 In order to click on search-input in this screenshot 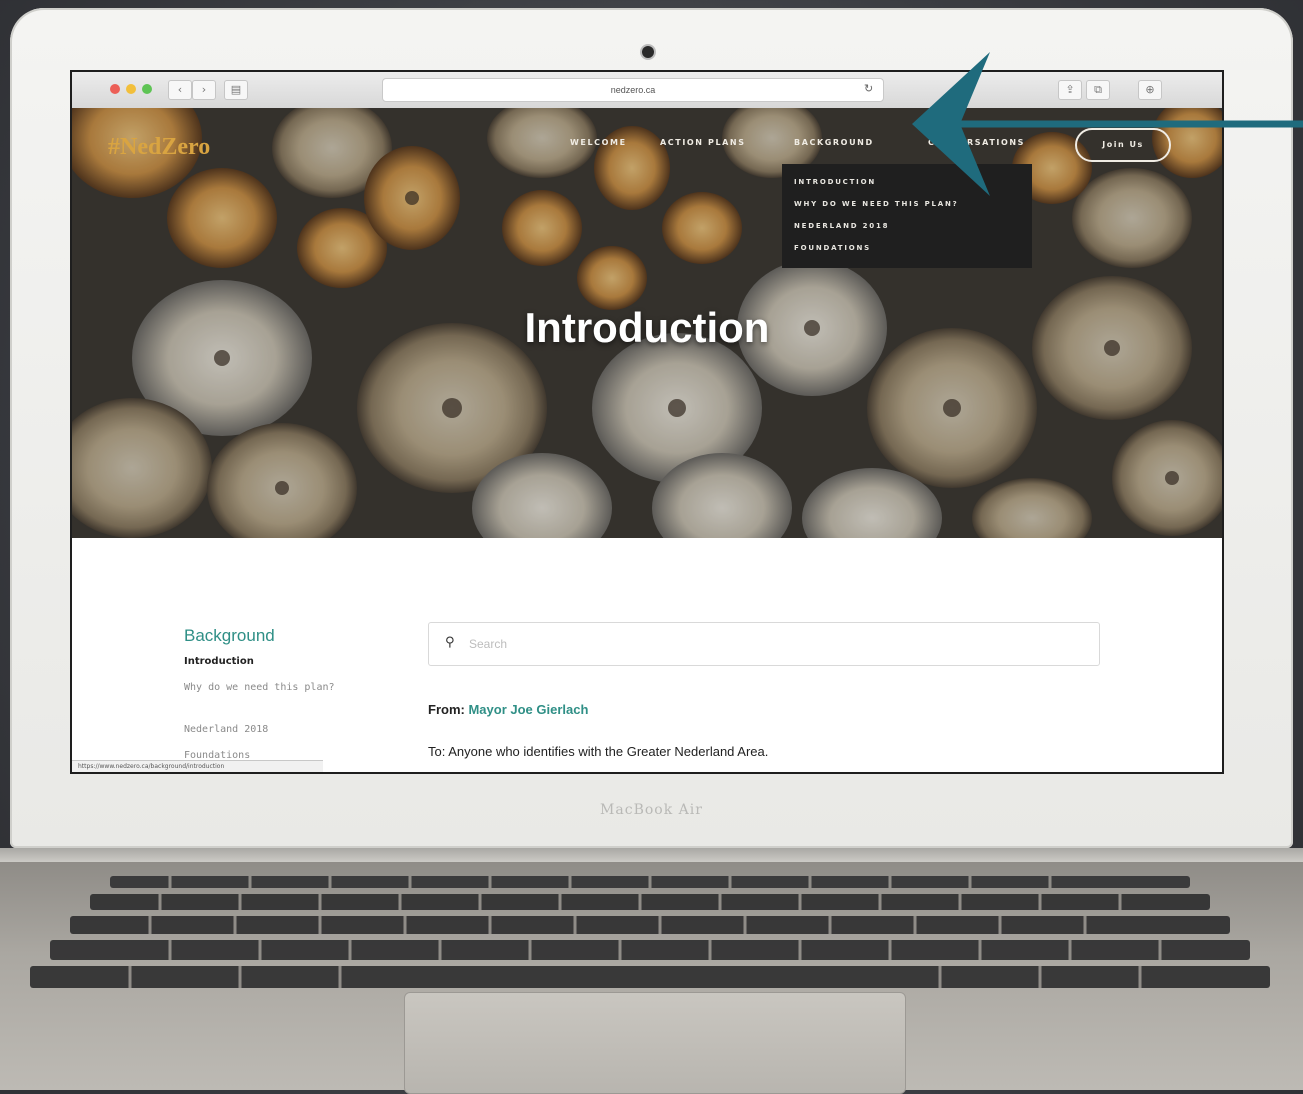, I will do `click(769, 644)`.